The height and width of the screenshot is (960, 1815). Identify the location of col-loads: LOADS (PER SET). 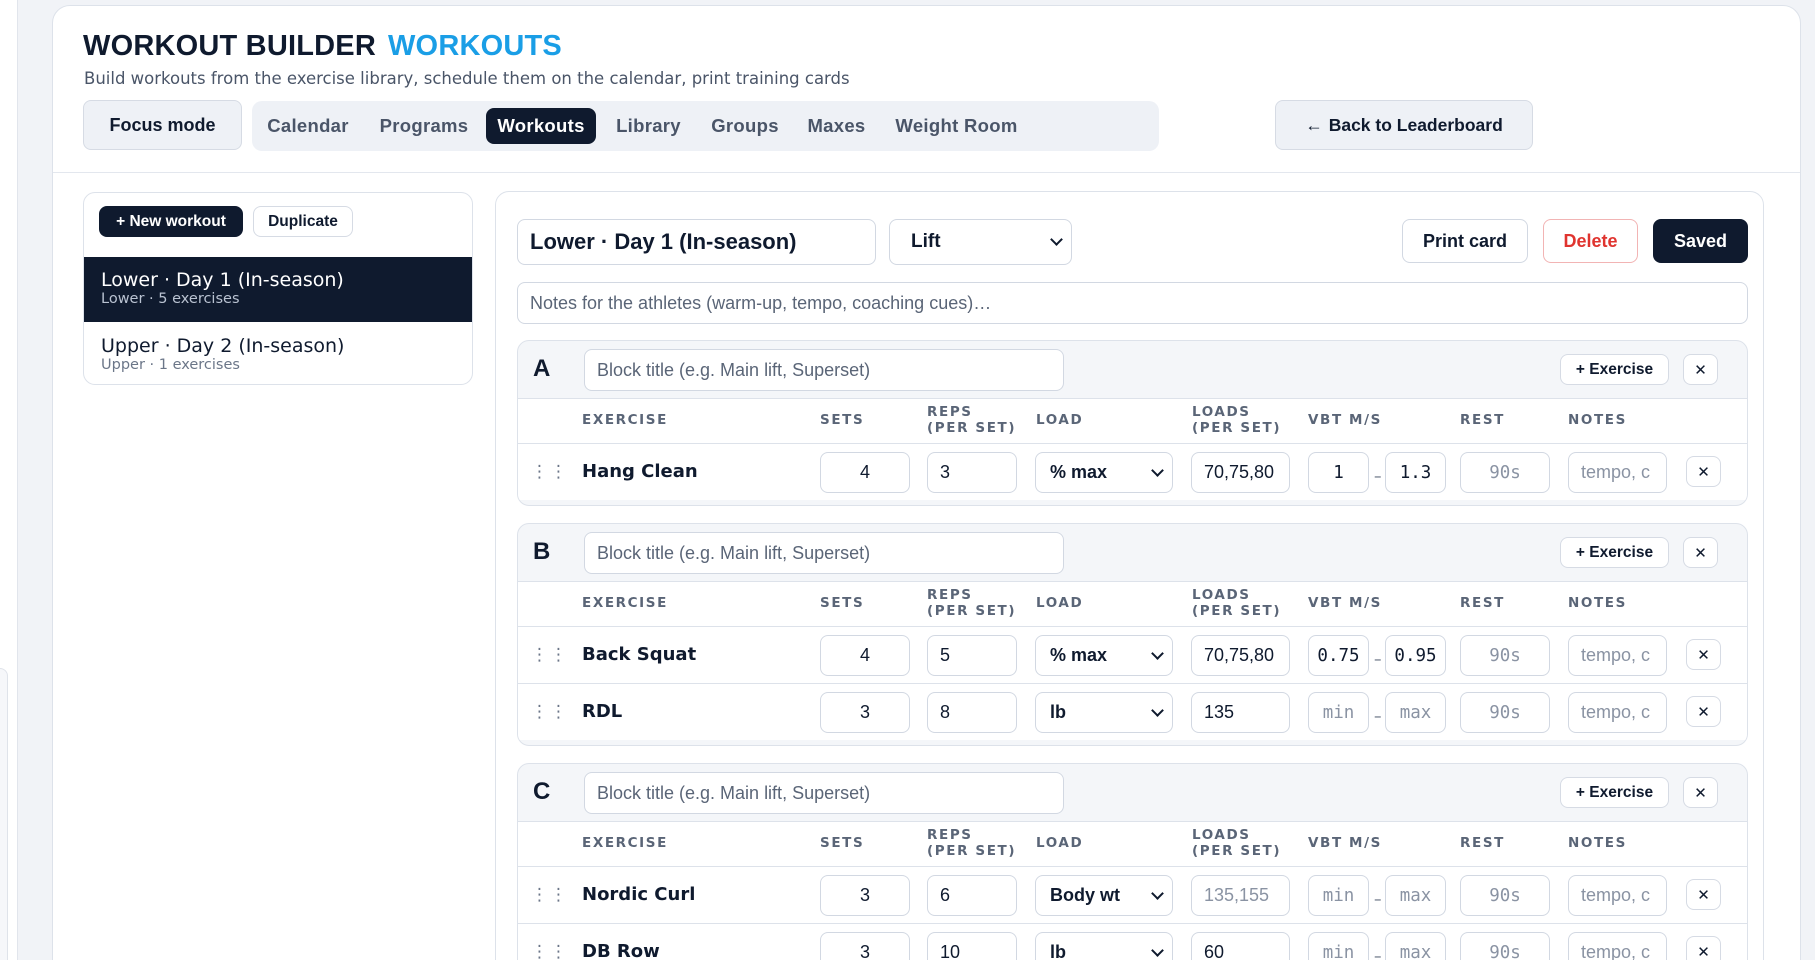
(1236, 843).